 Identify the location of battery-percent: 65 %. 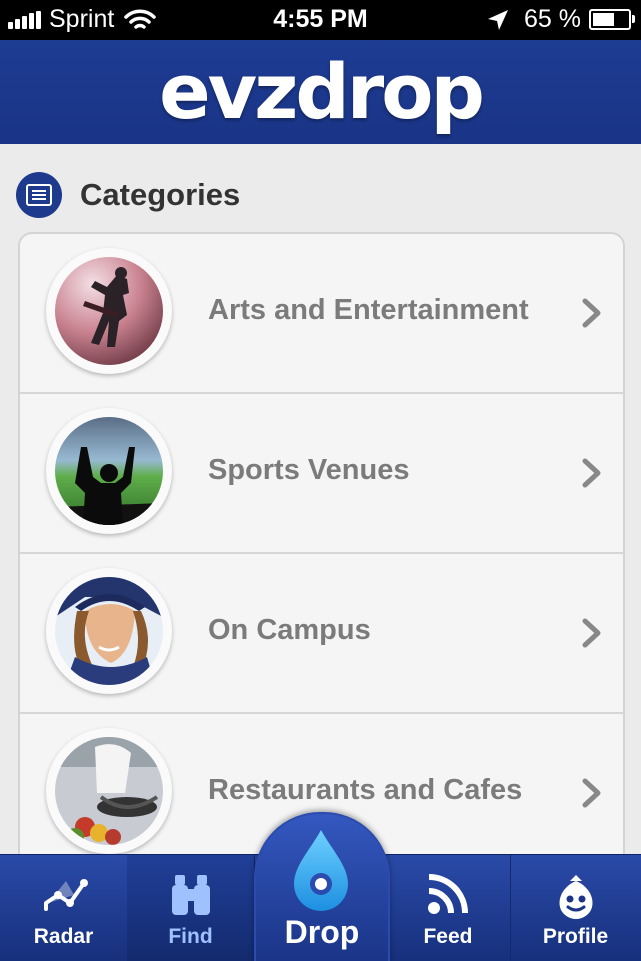
(552, 19).